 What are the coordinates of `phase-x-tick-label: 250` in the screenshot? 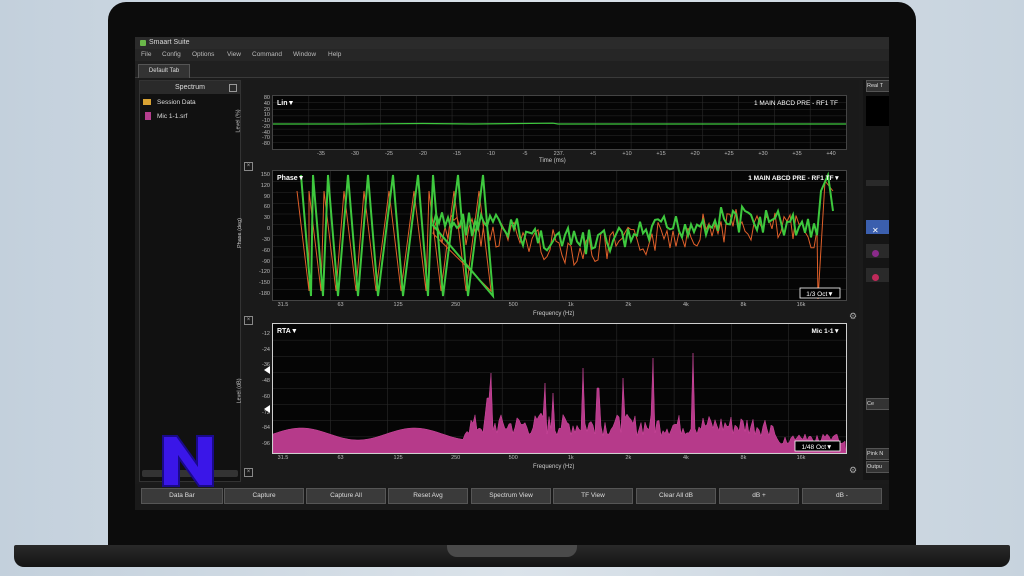 It's located at (456, 305).